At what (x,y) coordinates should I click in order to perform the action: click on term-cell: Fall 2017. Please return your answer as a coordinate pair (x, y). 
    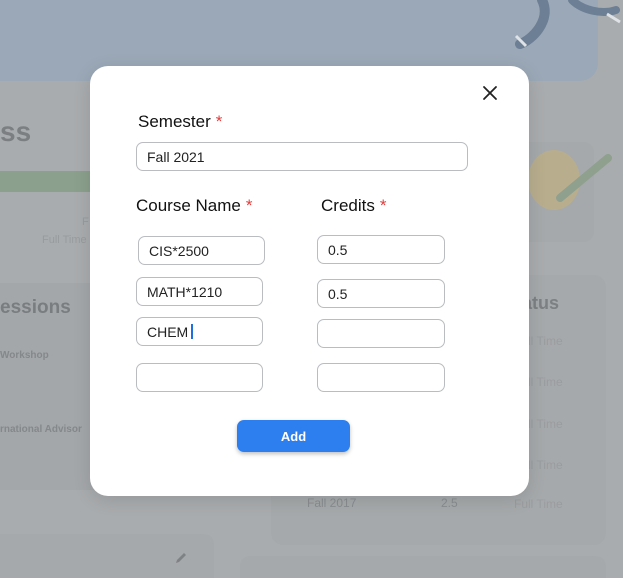
    Looking at the image, I should click on (332, 503).